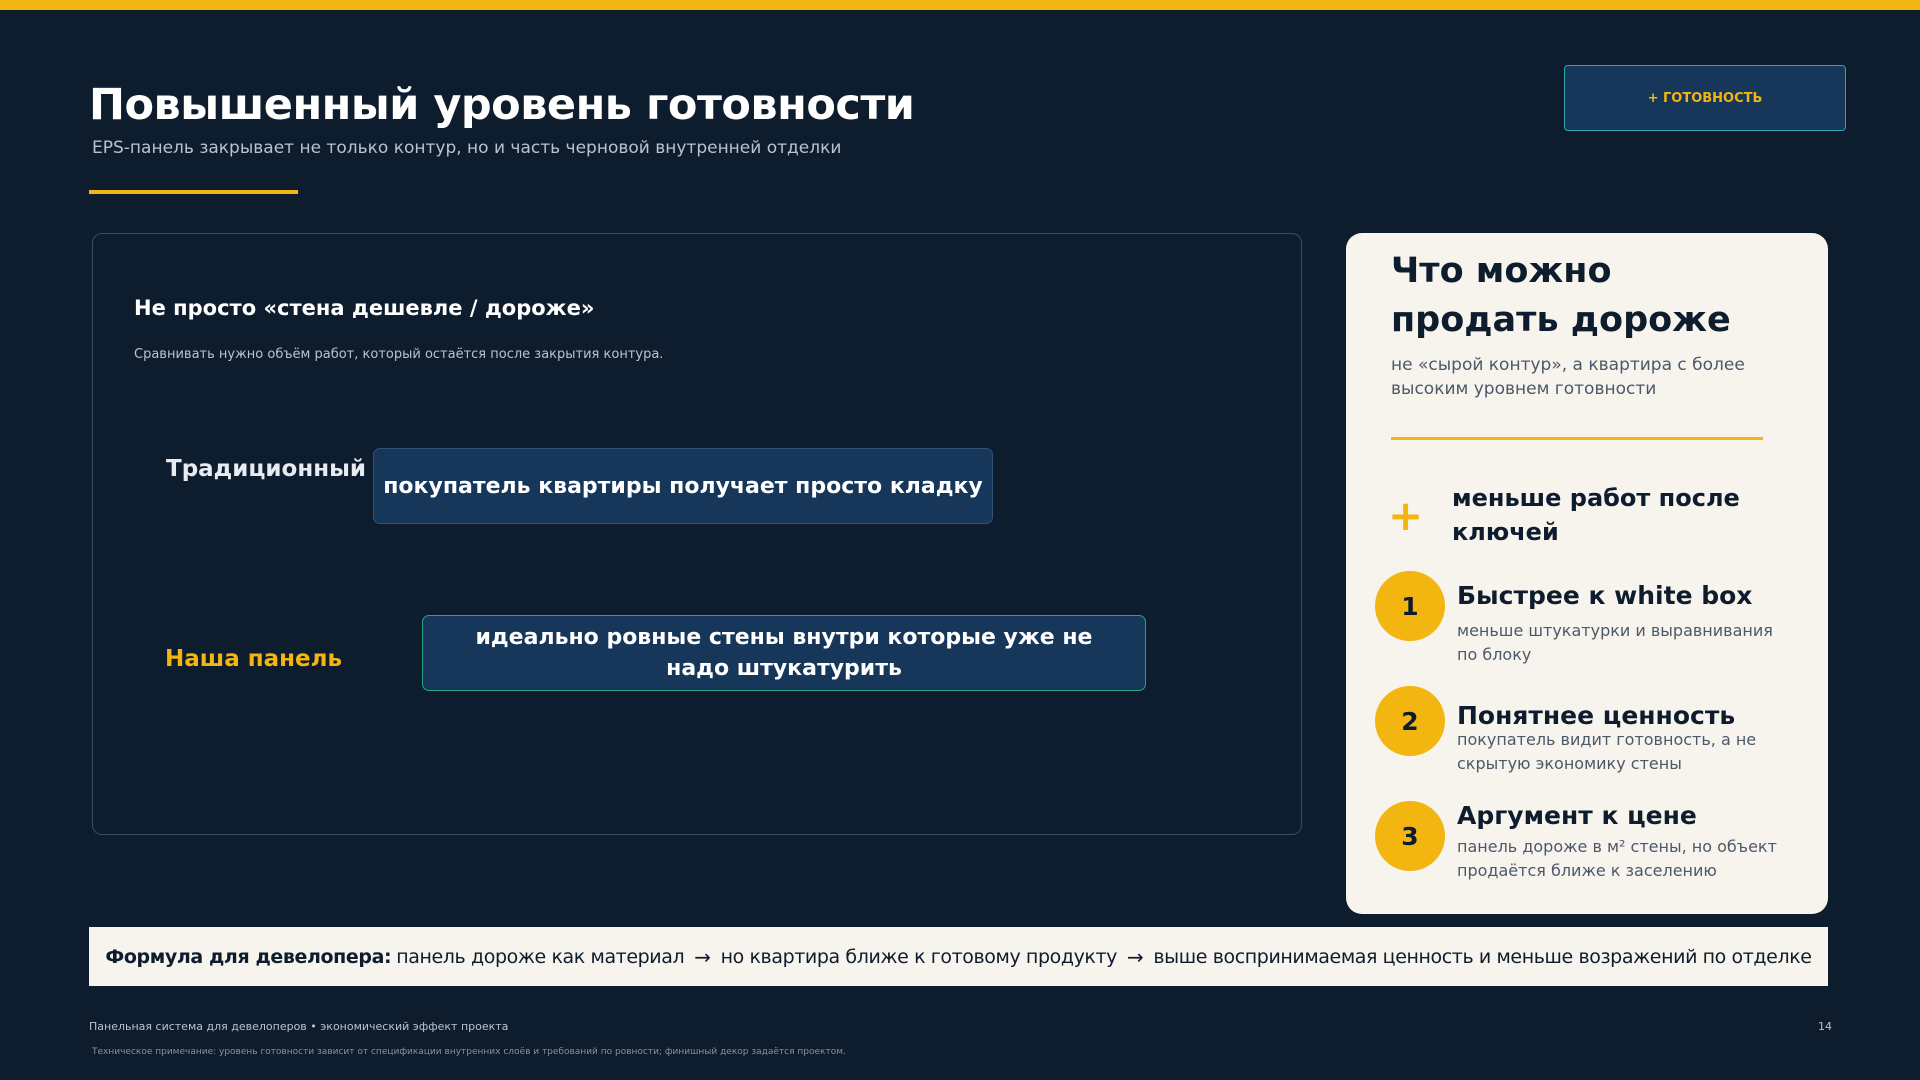 Image resolution: width=1920 pixels, height=1080 pixels. I want to click on formula-lead: Формула для девелопера:, so click(248, 956).